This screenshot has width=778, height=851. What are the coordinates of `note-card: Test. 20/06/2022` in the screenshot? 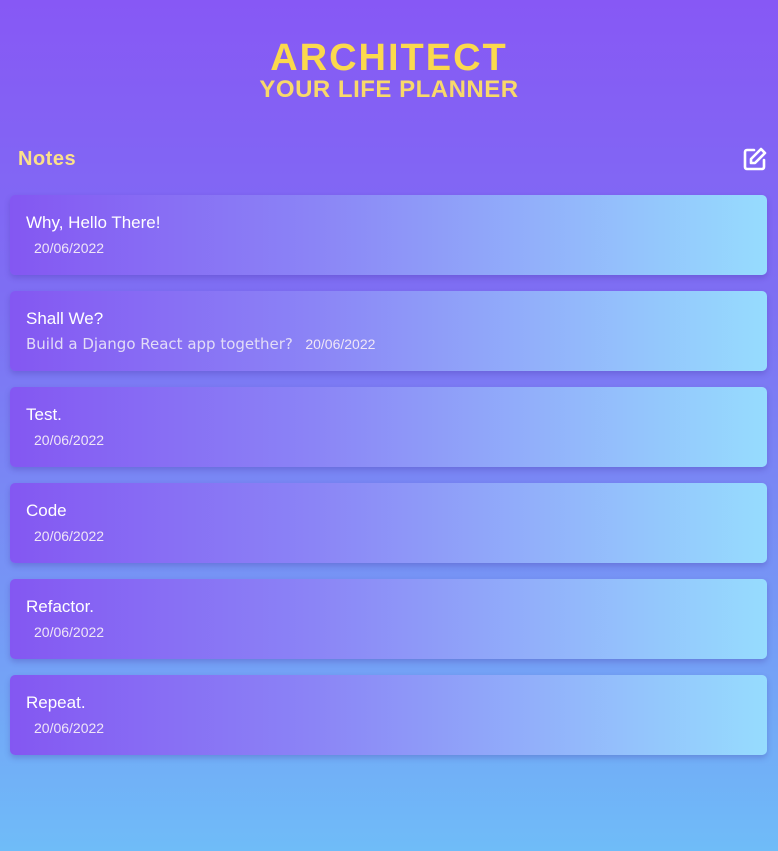 It's located at (388, 427).